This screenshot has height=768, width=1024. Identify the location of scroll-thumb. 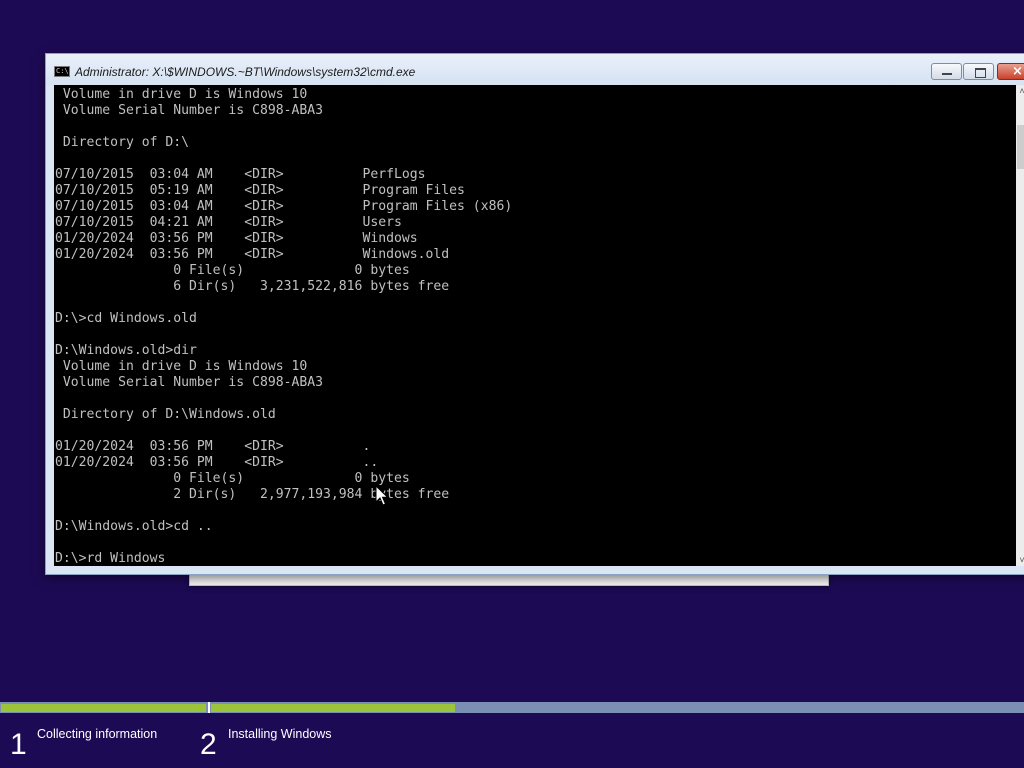
(1020, 147).